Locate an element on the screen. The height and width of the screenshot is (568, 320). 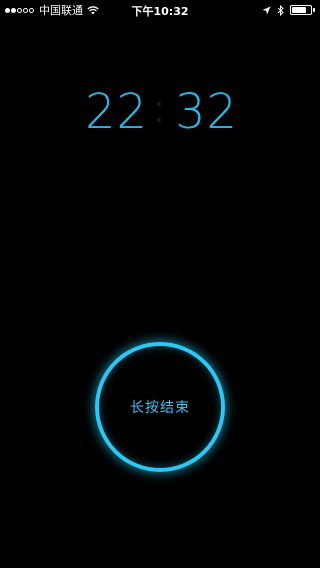
stop-button-label: 长按结束 is located at coordinates (160, 408).